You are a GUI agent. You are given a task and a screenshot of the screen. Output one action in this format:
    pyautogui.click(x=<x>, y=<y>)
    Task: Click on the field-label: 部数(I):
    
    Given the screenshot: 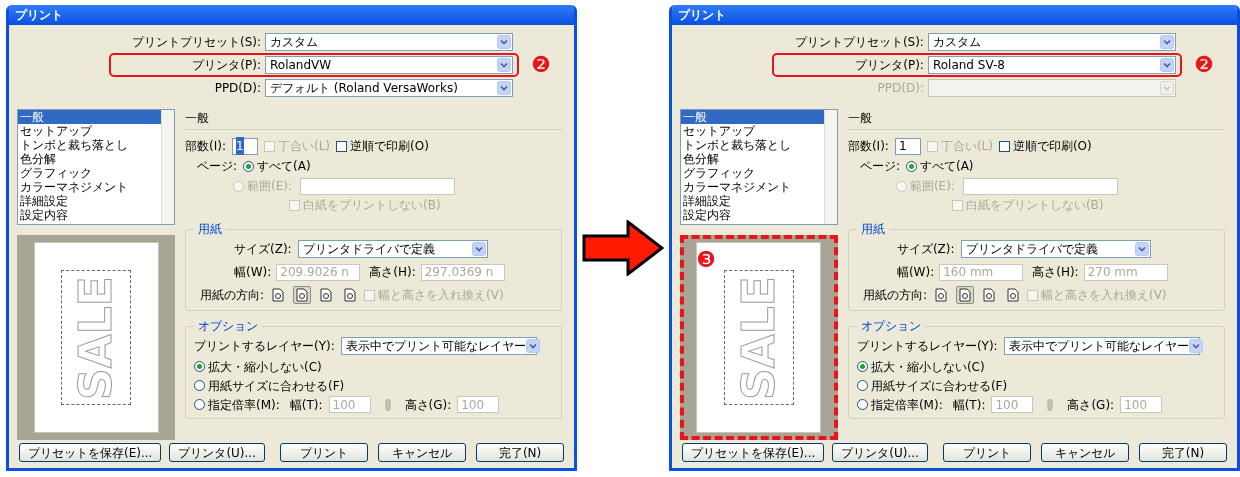 What is the action you would take?
    pyautogui.click(x=205, y=146)
    